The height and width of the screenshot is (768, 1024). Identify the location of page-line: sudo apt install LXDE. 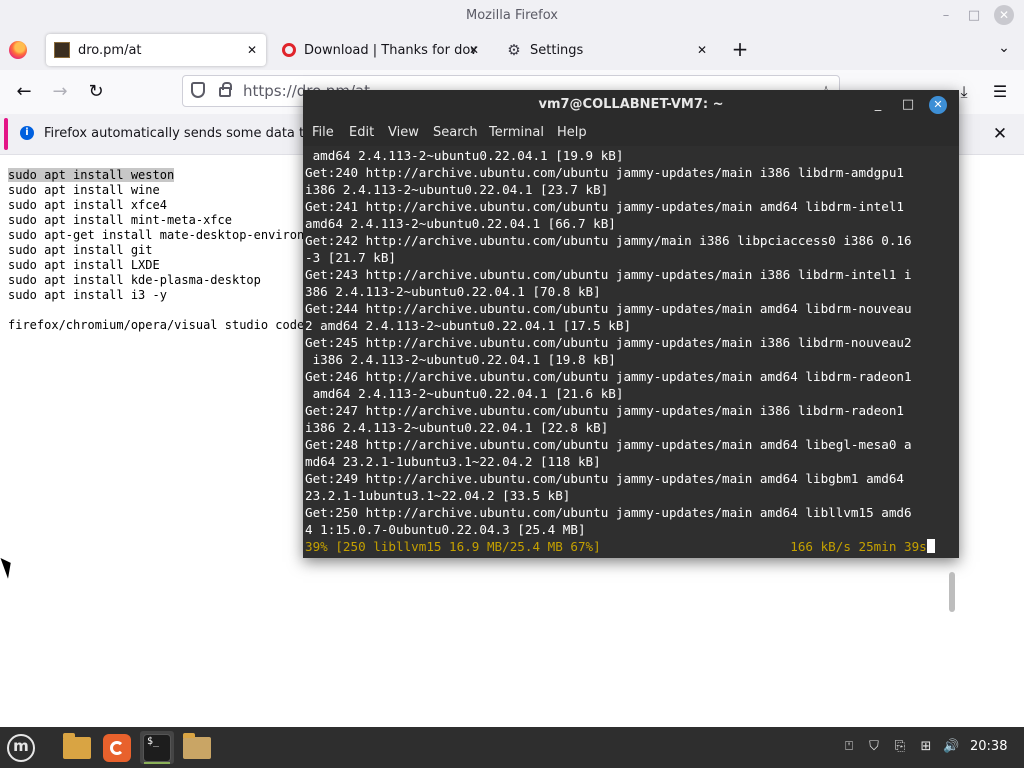
(84, 265).